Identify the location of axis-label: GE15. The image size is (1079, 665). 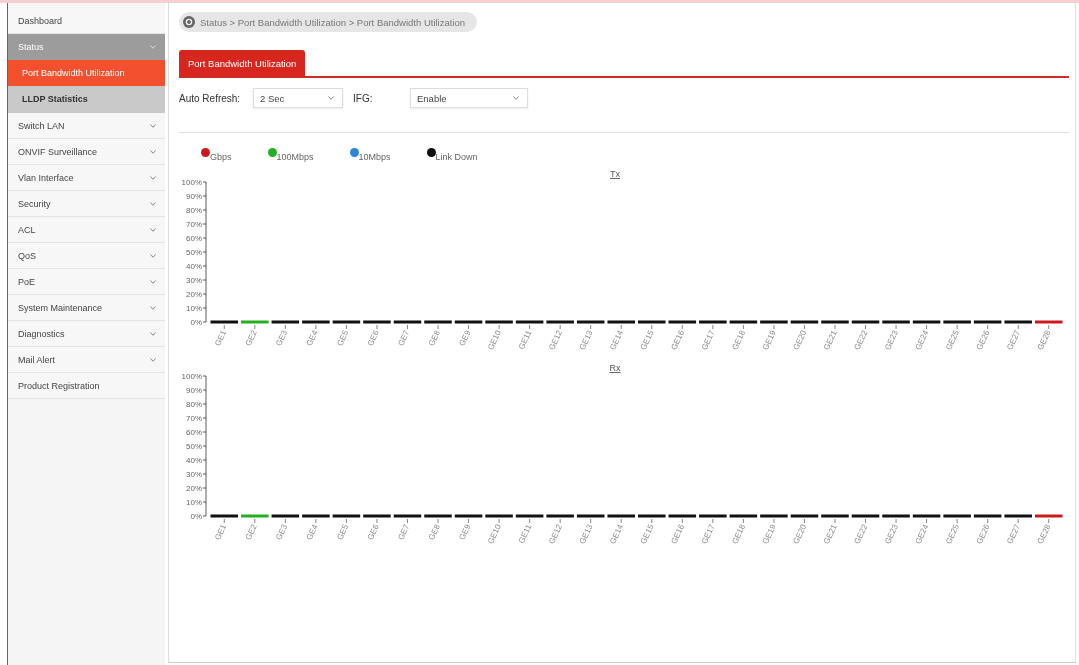
(647, 340).